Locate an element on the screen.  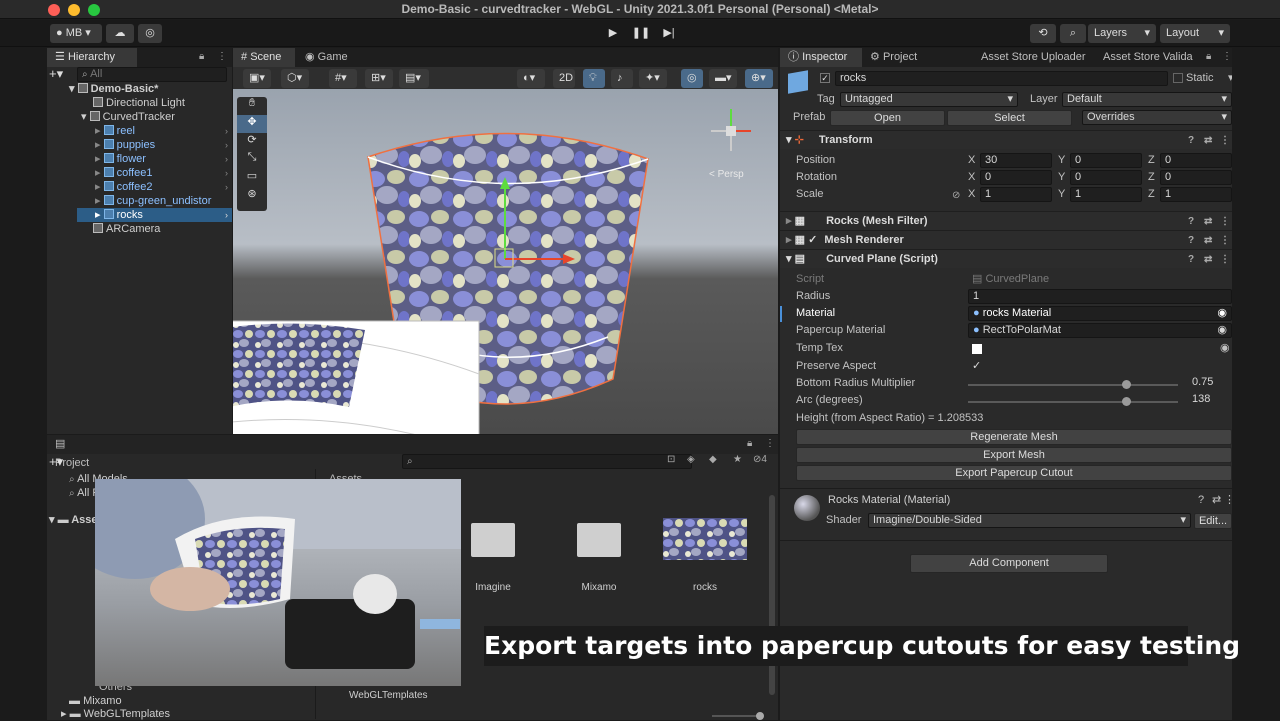
move-tool-icon: ✥ is located at coordinates (252, 124).